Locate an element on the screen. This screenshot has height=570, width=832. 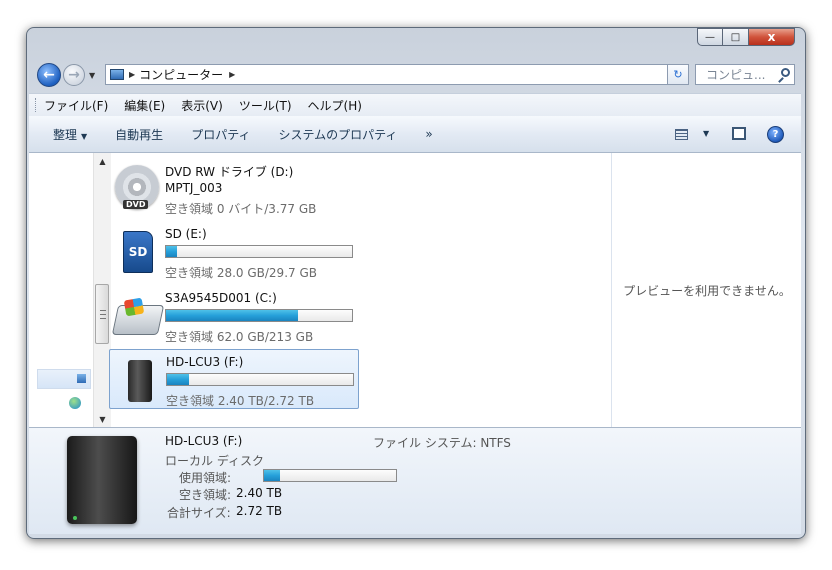
menu-bar: ファイル(F) 編集(E) 表示(V) ツール(T) ヘルプ(H) is located at coordinates (415, 105).